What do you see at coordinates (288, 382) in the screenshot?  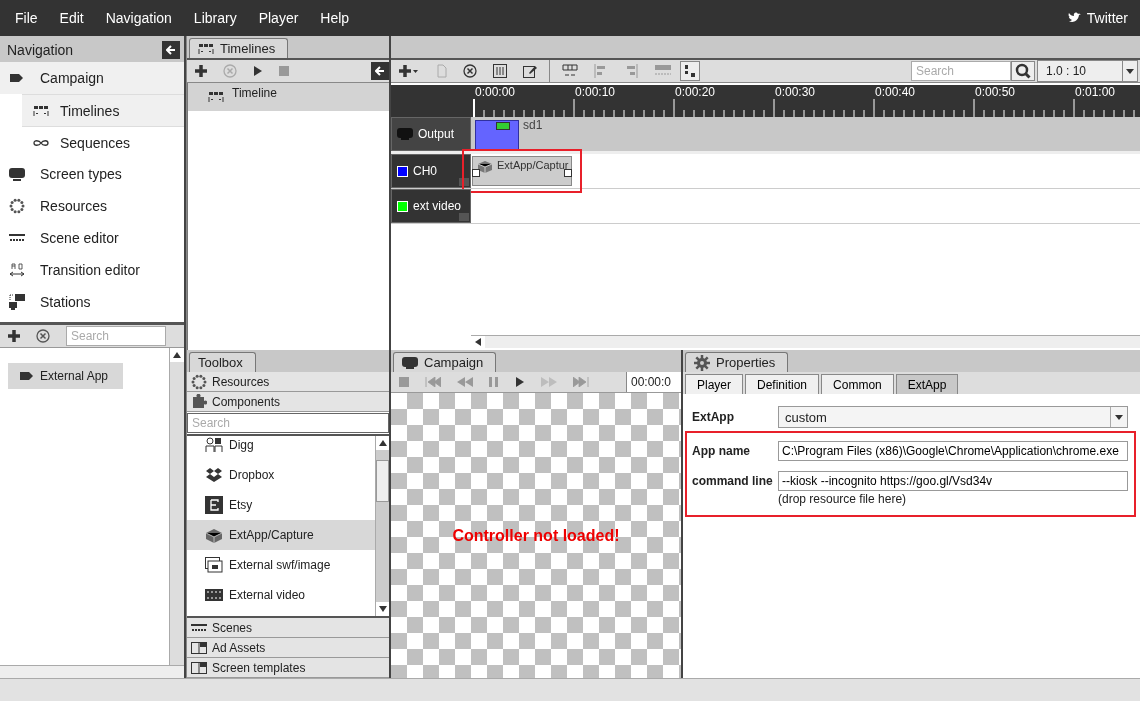 I see `section-header: Resources` at bounding box center [288, 382].